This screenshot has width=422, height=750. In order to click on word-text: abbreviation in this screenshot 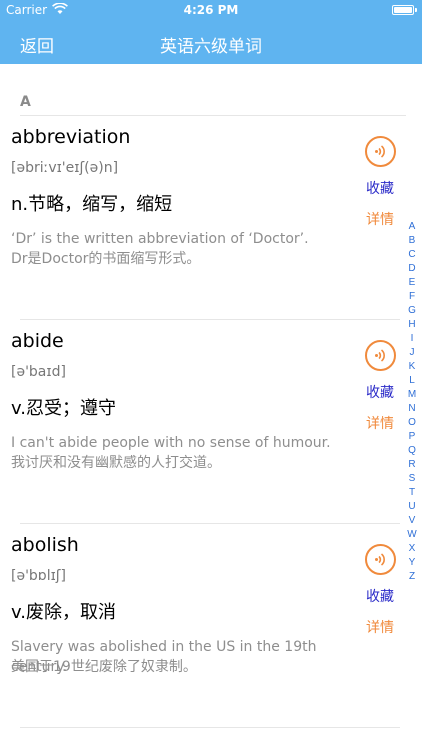, I will do `click(71, 137)`.